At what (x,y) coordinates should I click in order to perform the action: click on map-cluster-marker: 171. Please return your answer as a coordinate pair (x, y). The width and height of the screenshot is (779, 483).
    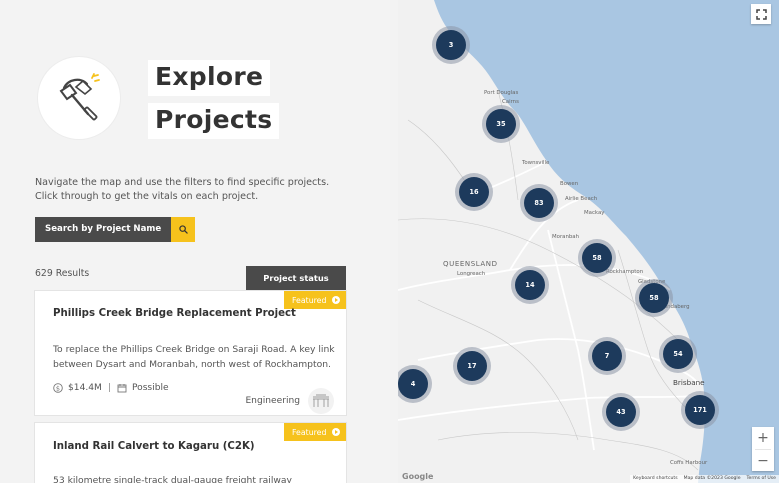
    Looking at the image, I should click on (700, 410).